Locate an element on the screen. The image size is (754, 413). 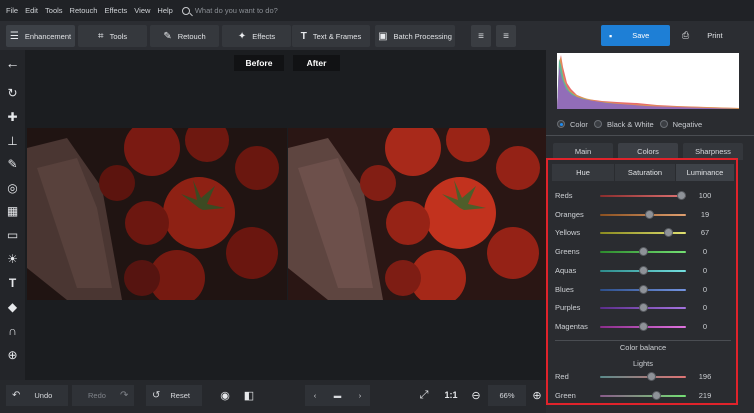
stamp-icon: ⊥ is located at coordinates (12, 140).